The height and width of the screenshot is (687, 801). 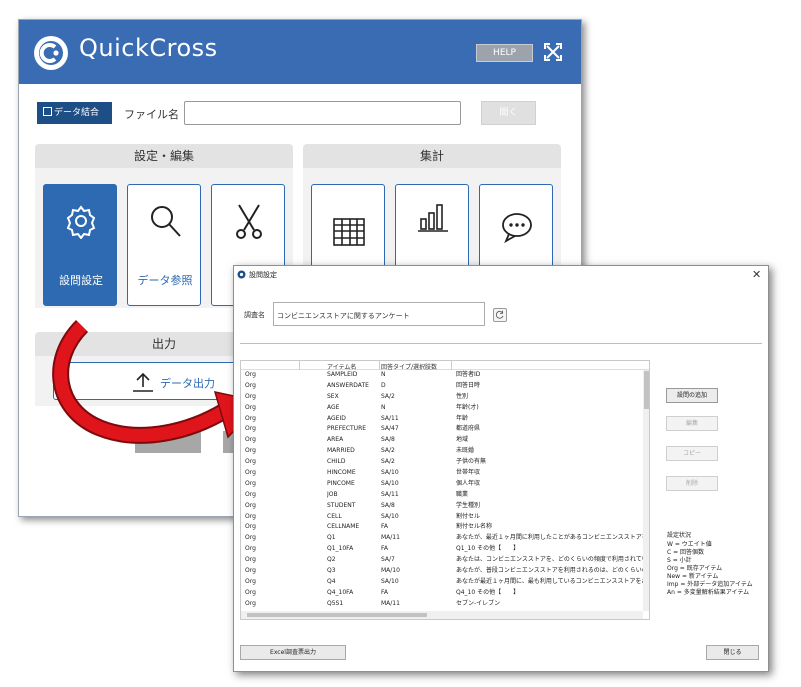 I want to click on list-item: Org STUDENT SA/8 学生種別, so click(x=442, y=506).